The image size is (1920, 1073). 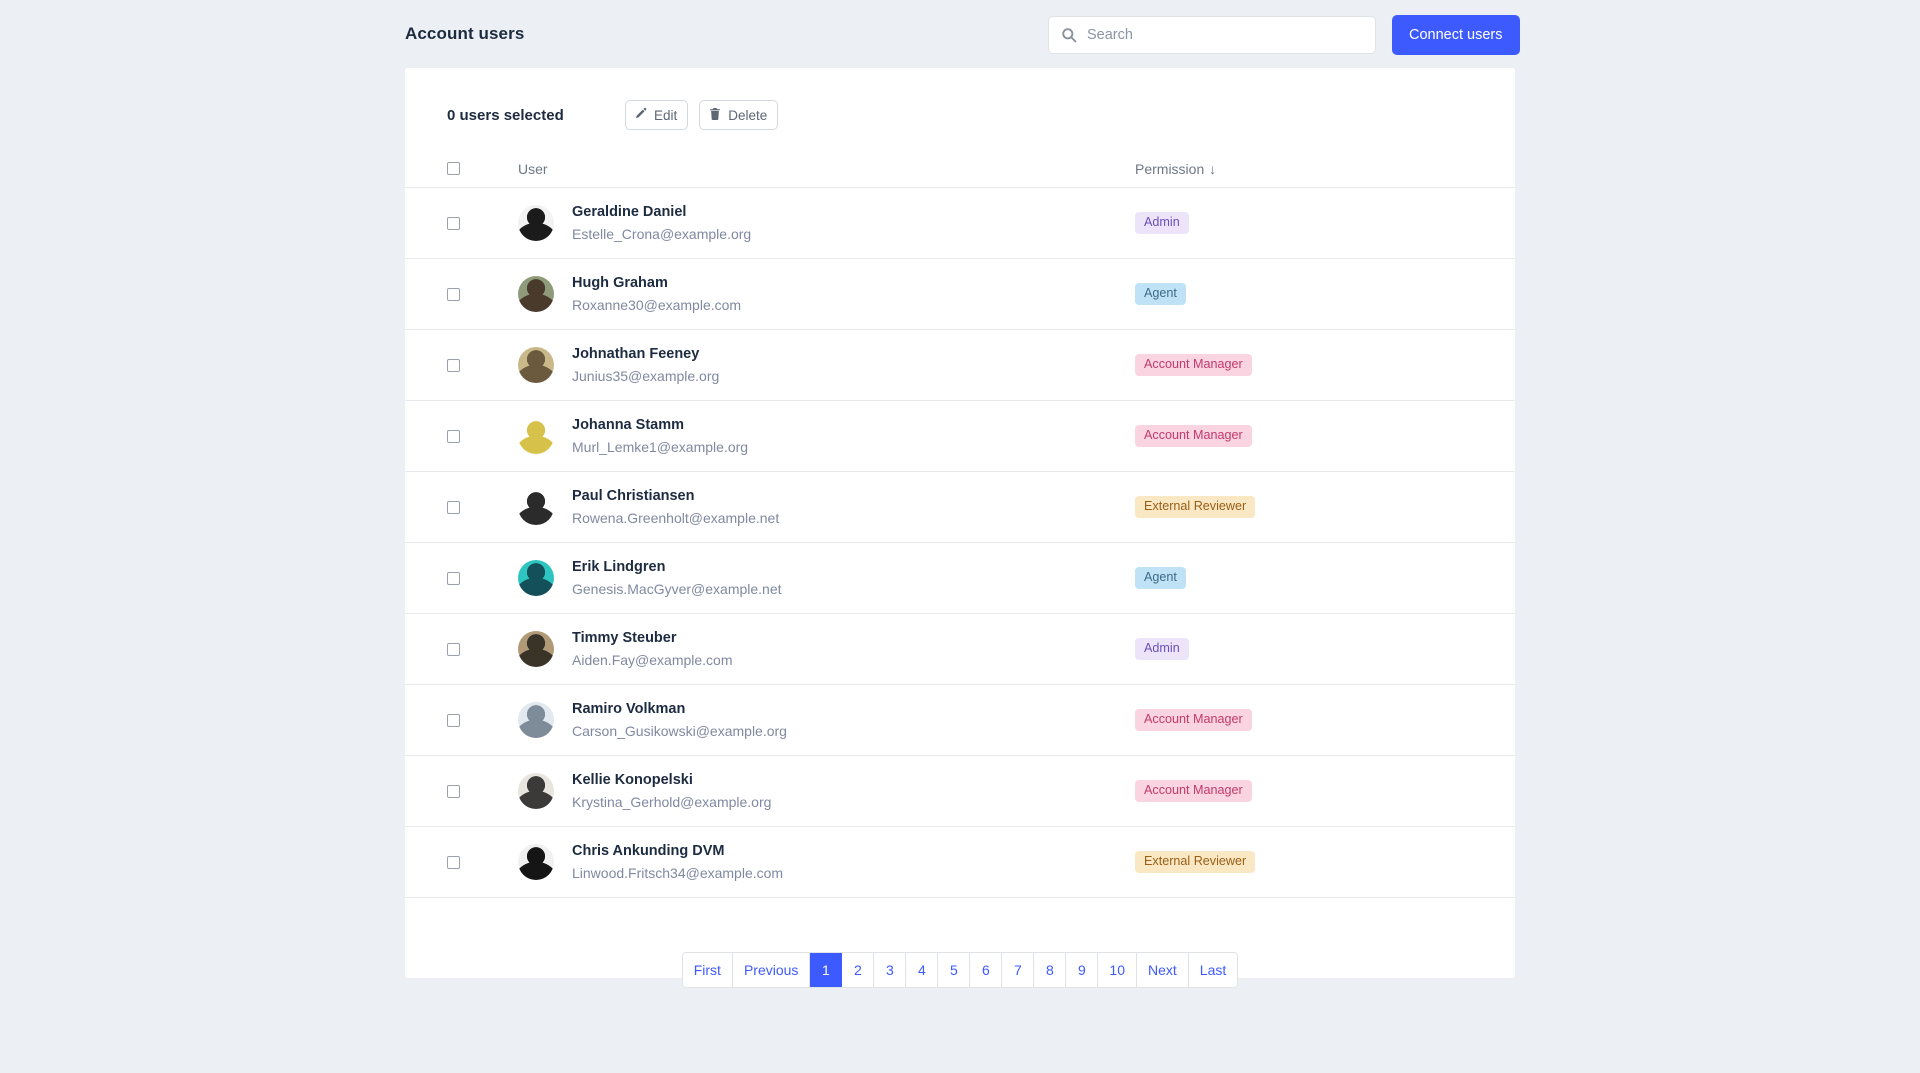 What do you see at coordinates (826, 649) in the screenshot?
I see `user-cell: Timmy Steuber Aiden.Fay@example.com` at bounding box center [826, 649].